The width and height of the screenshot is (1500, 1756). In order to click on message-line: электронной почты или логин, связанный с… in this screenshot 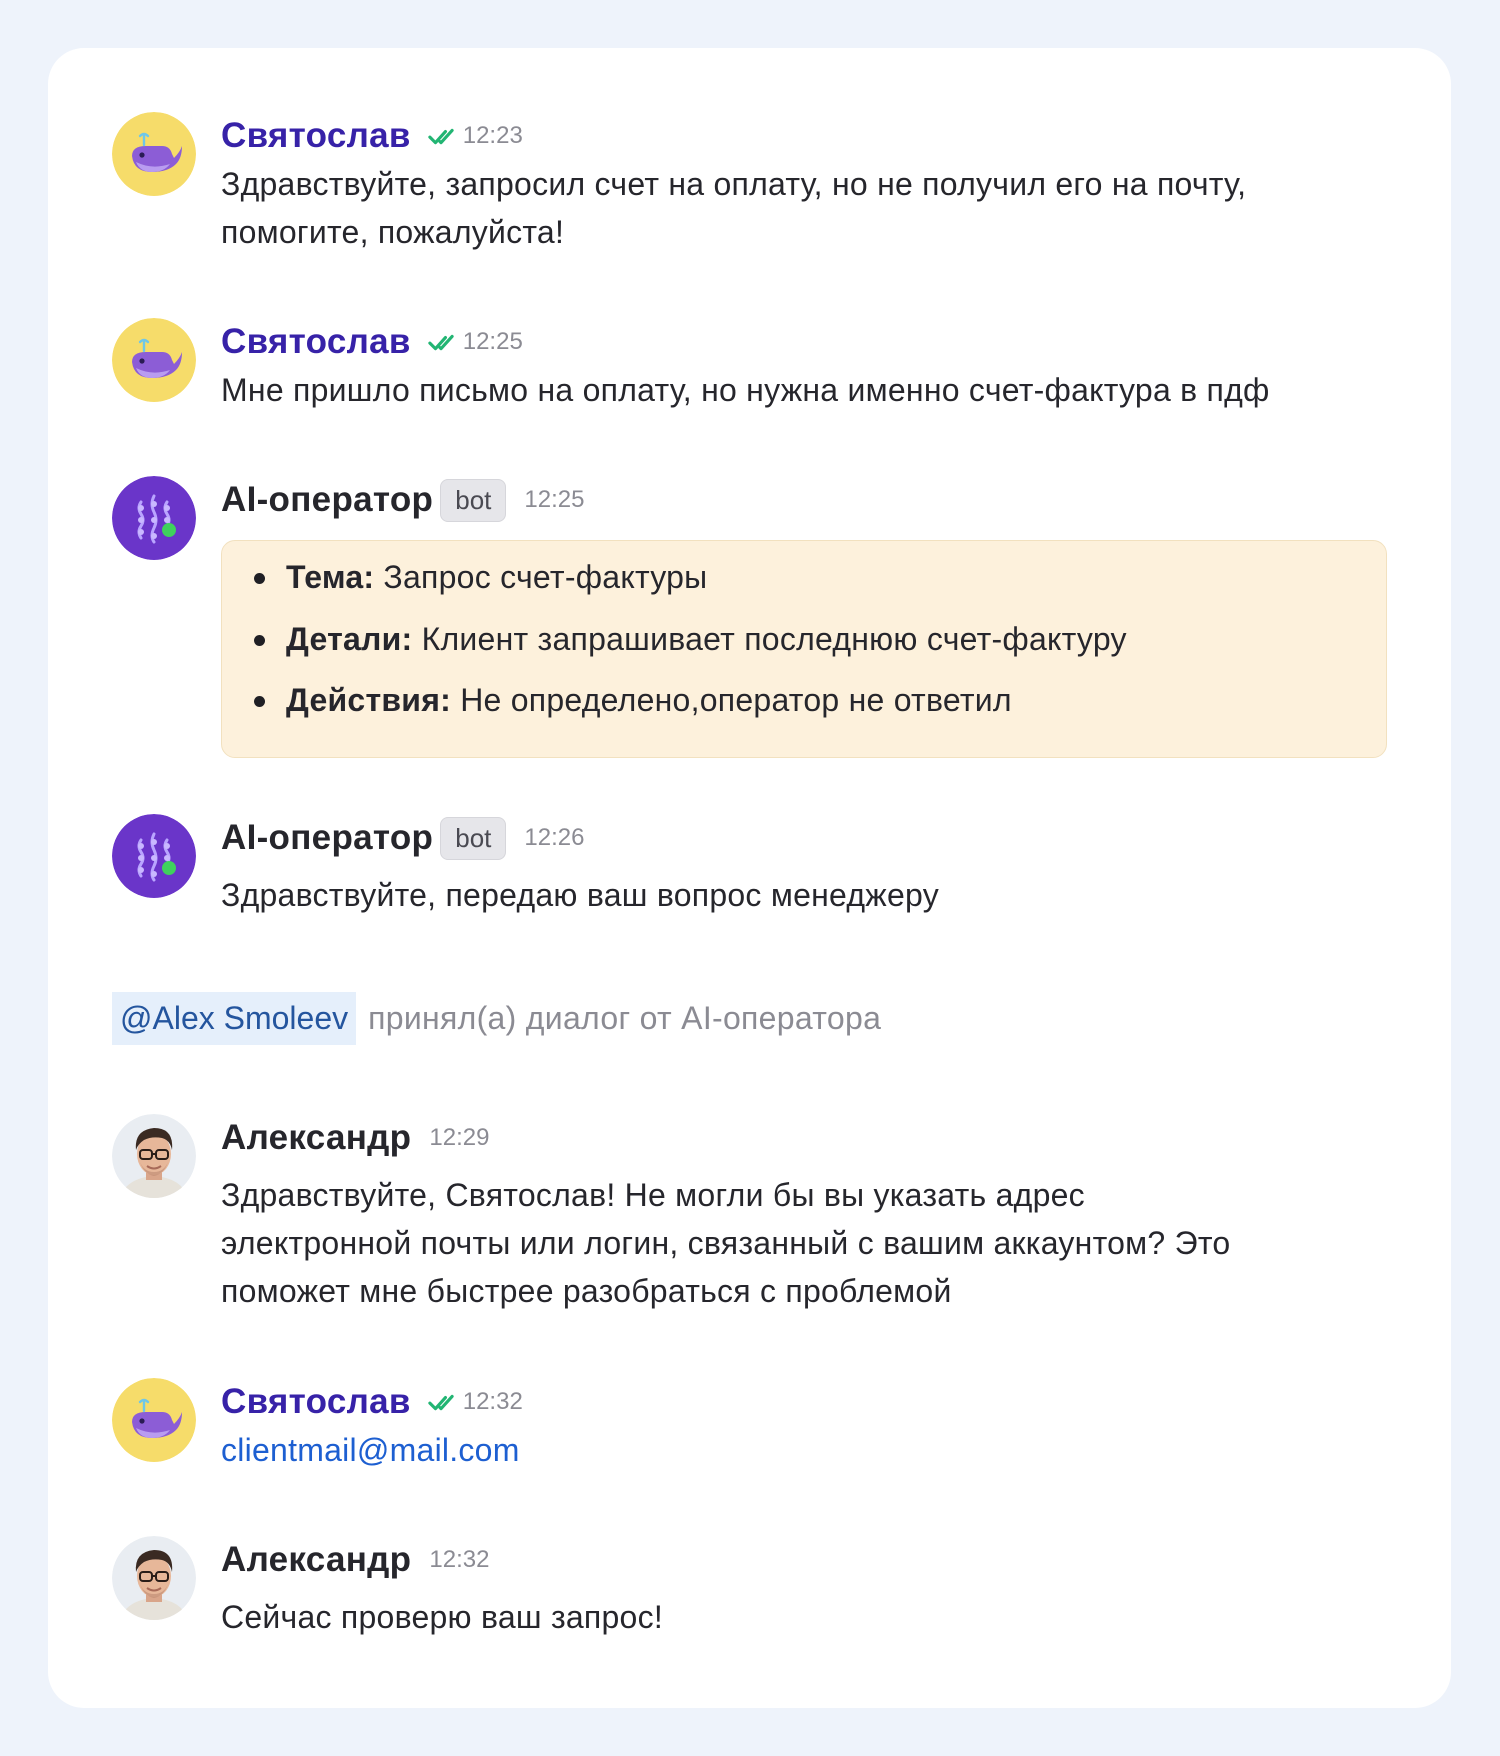, I will do `click(726, 1243)`.